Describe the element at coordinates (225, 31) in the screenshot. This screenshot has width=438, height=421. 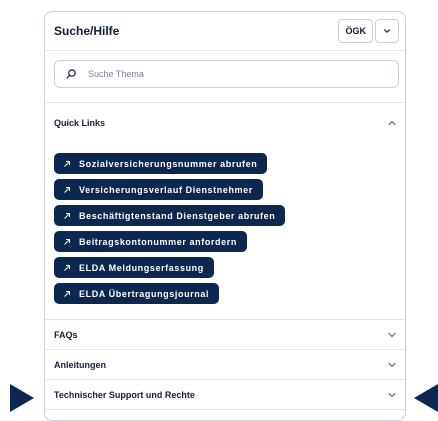
I see `panel-header: Suche/Hilfe ÖGK` at that location.